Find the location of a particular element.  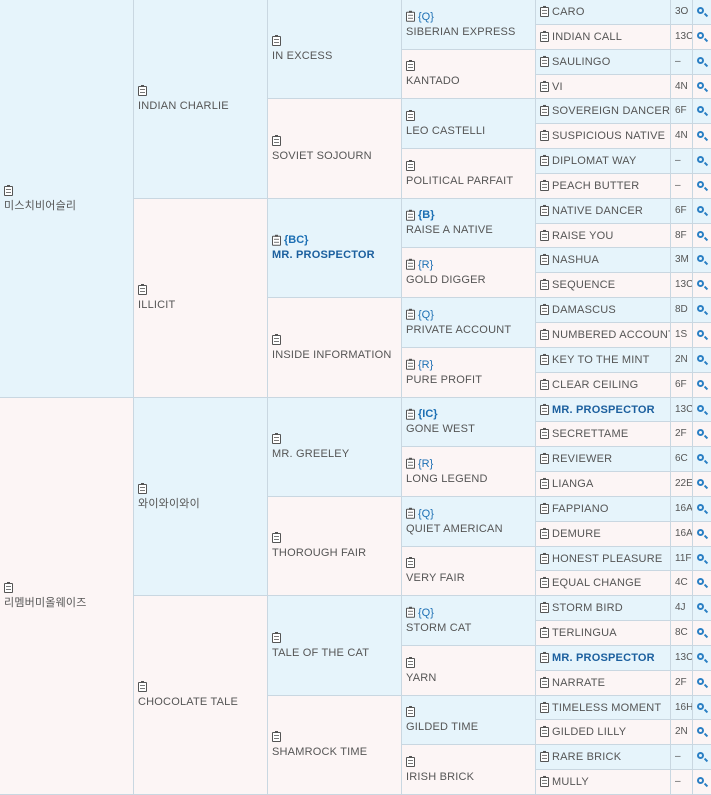

horse-name: REVIEWER is located at coordinates (582, 459).